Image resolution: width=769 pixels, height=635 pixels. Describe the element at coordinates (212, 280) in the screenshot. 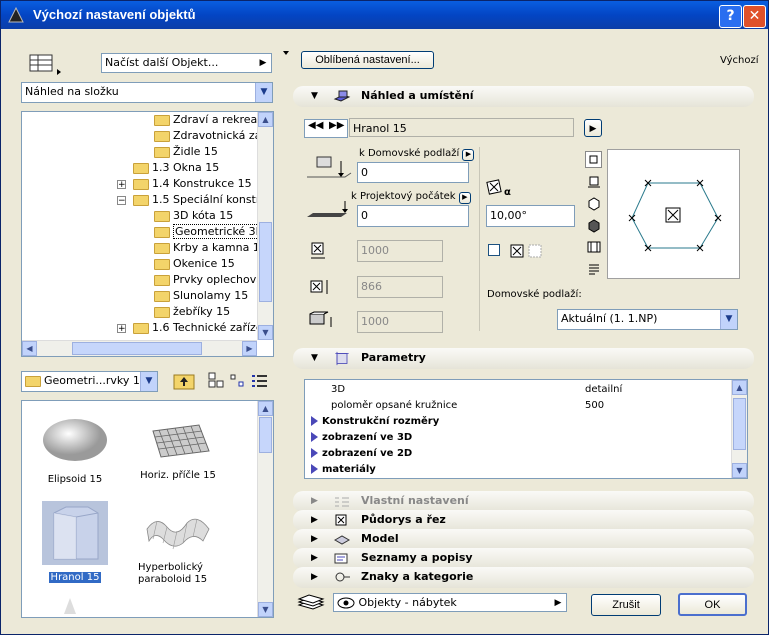

I see `tree-item: Prvky oplechován` at that location.